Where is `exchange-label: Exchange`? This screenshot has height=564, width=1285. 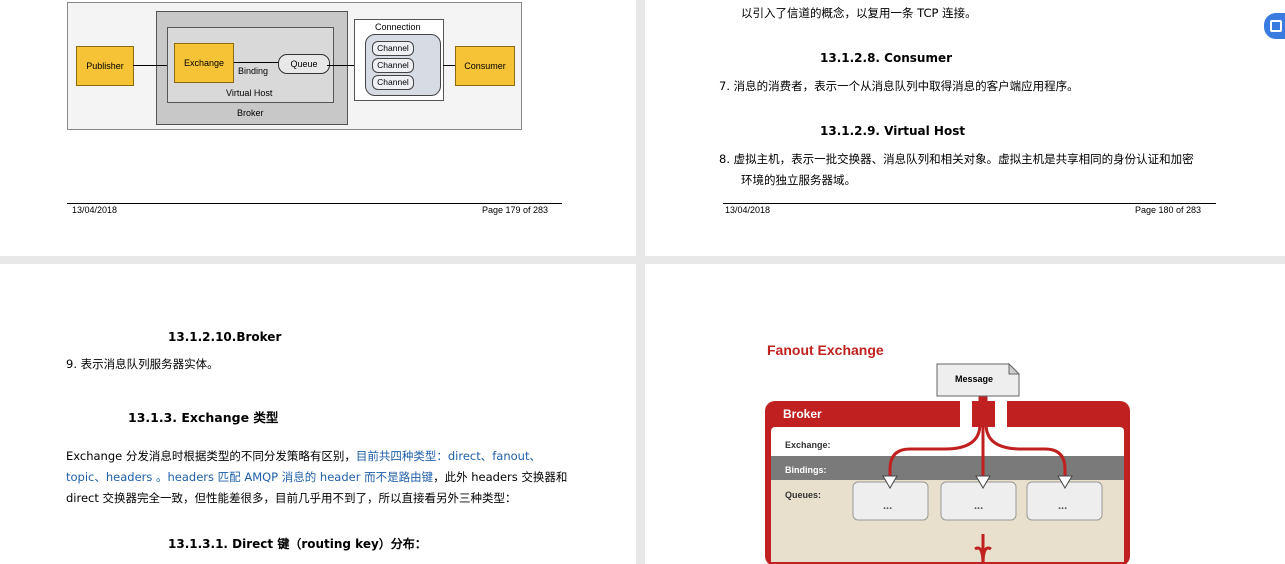 exchange-label: Exchange is located at coordinates (204, 63).